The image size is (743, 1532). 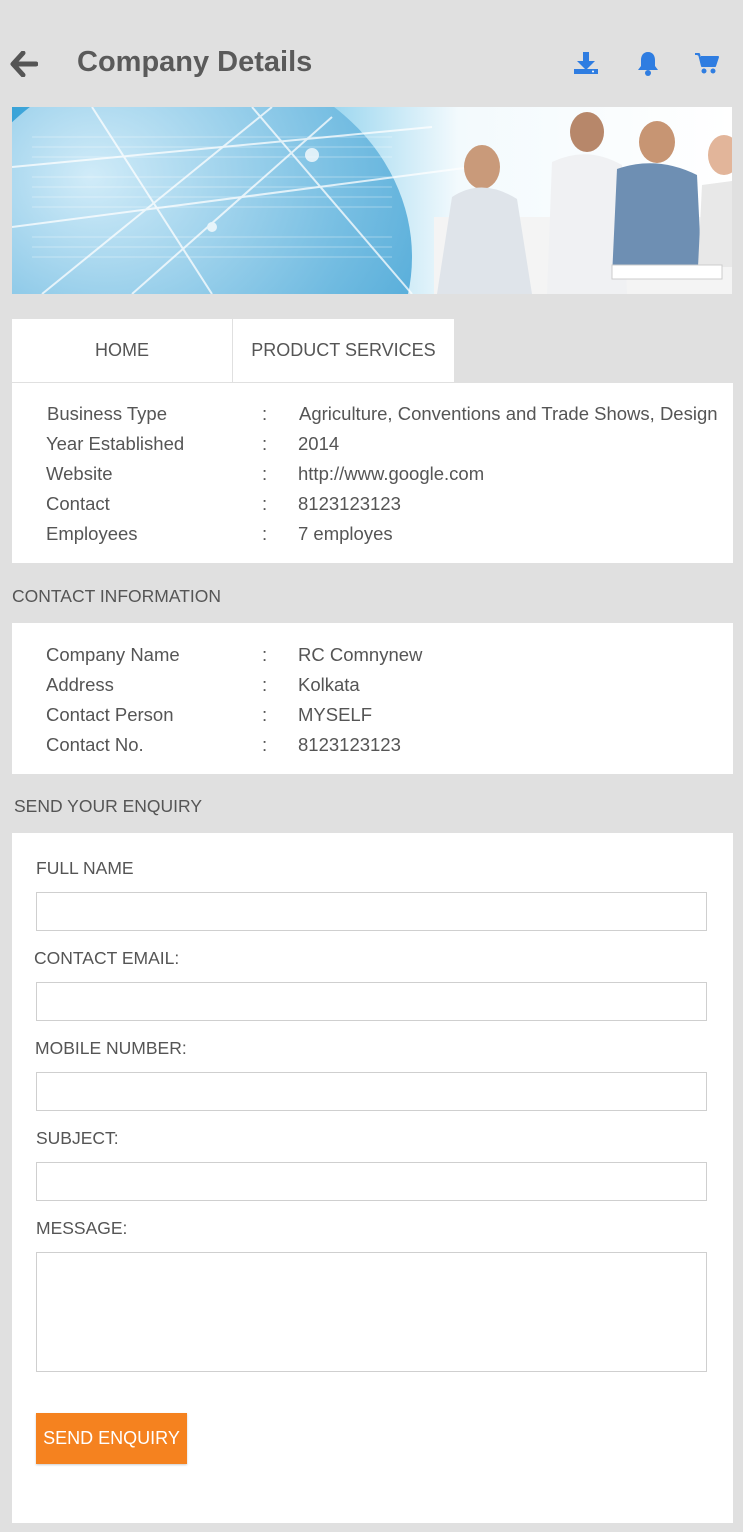 I want to click on tab-home-label: HOME, so click(x=122, y=350).